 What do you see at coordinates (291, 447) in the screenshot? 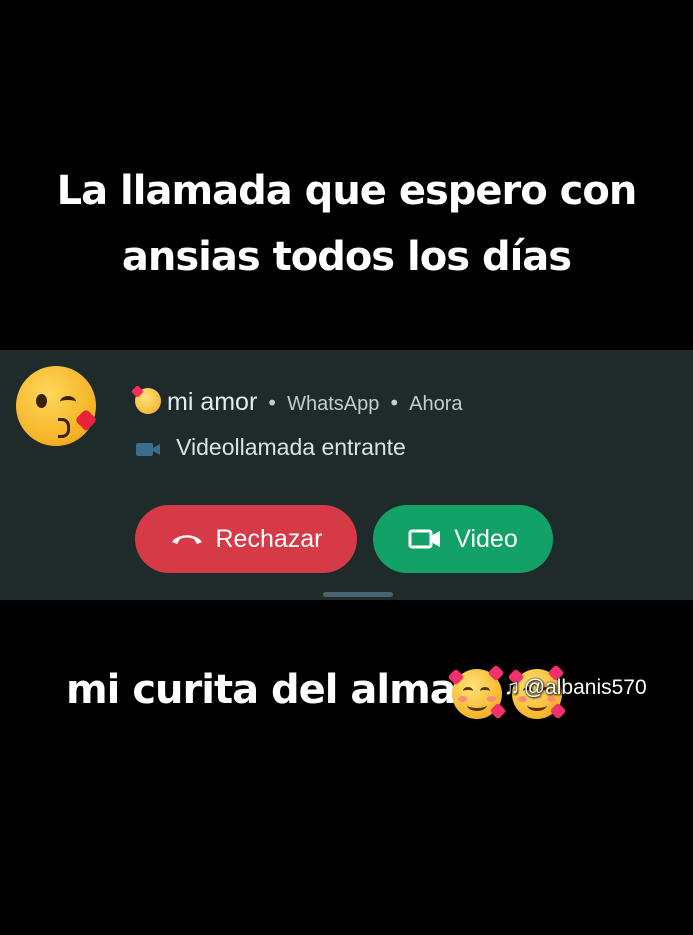
I see `notification-subtitle: Videollamada entrante` at bounding box center [291, 447].